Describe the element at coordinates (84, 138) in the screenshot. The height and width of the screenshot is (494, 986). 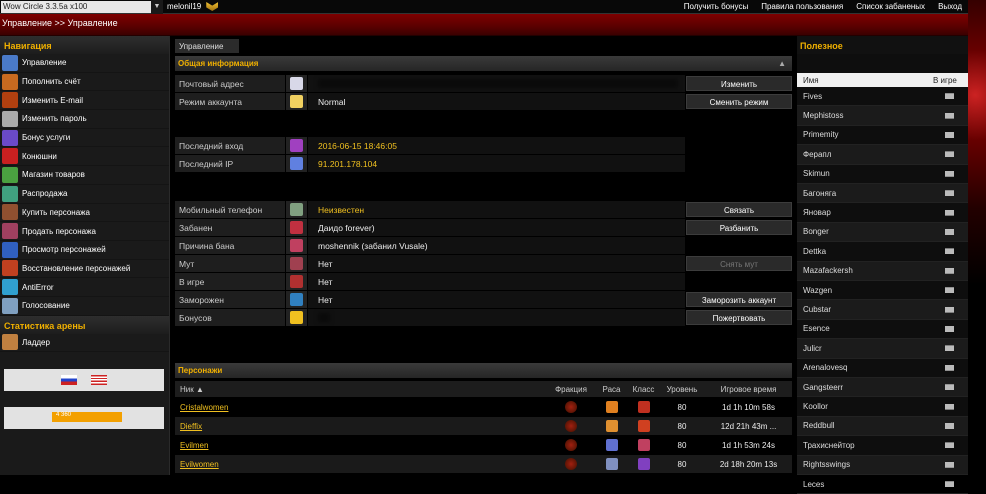
I see `sidebar-item-4: Бонус услуги` at that location.